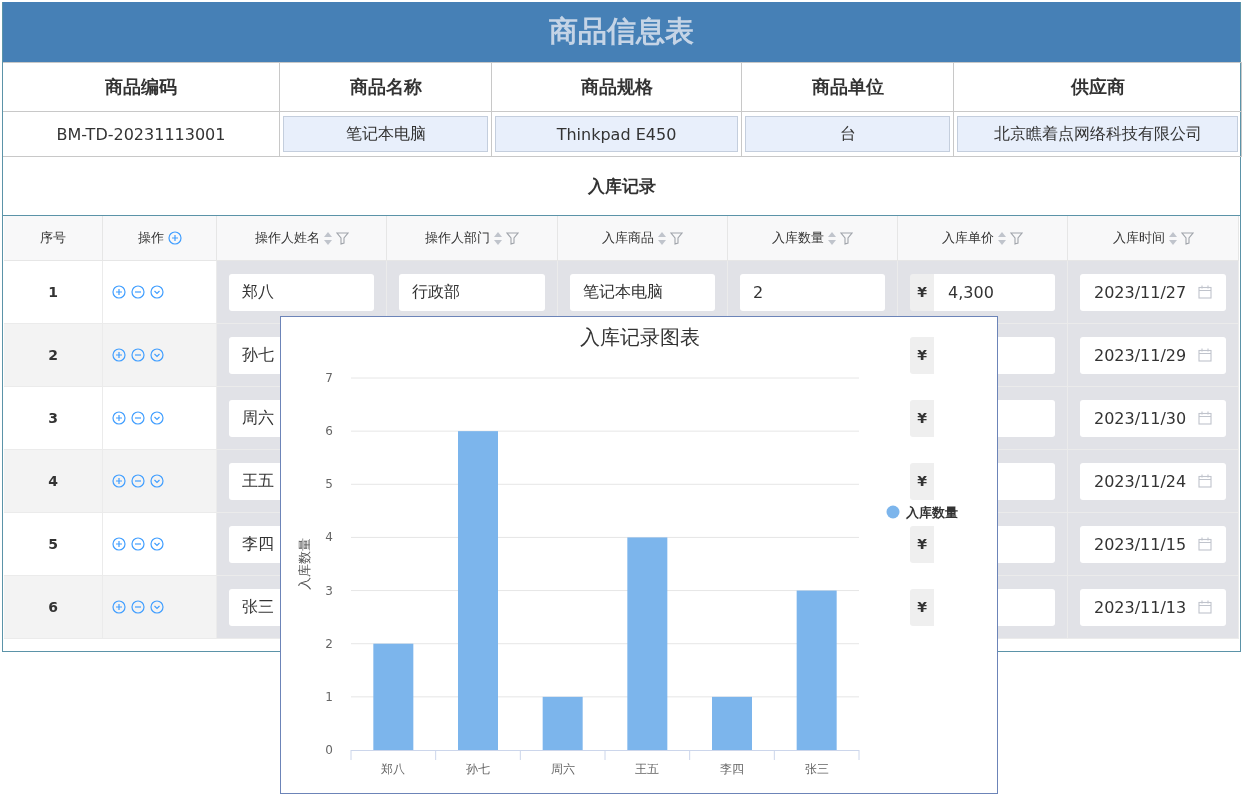 The width and height of the screenshot is (1244, 796). Describe the element at coordinates (457, 238) in the screenshot. I see `header-label: 操作人部门` at that location.